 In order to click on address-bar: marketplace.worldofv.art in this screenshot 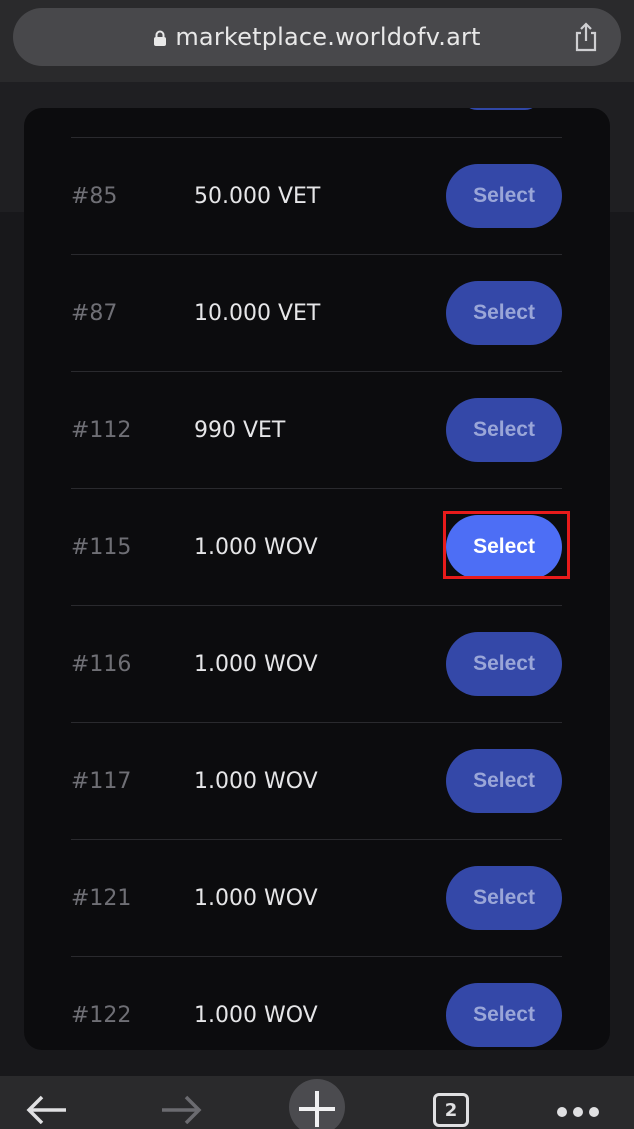, I will do `click(317, 37)`.